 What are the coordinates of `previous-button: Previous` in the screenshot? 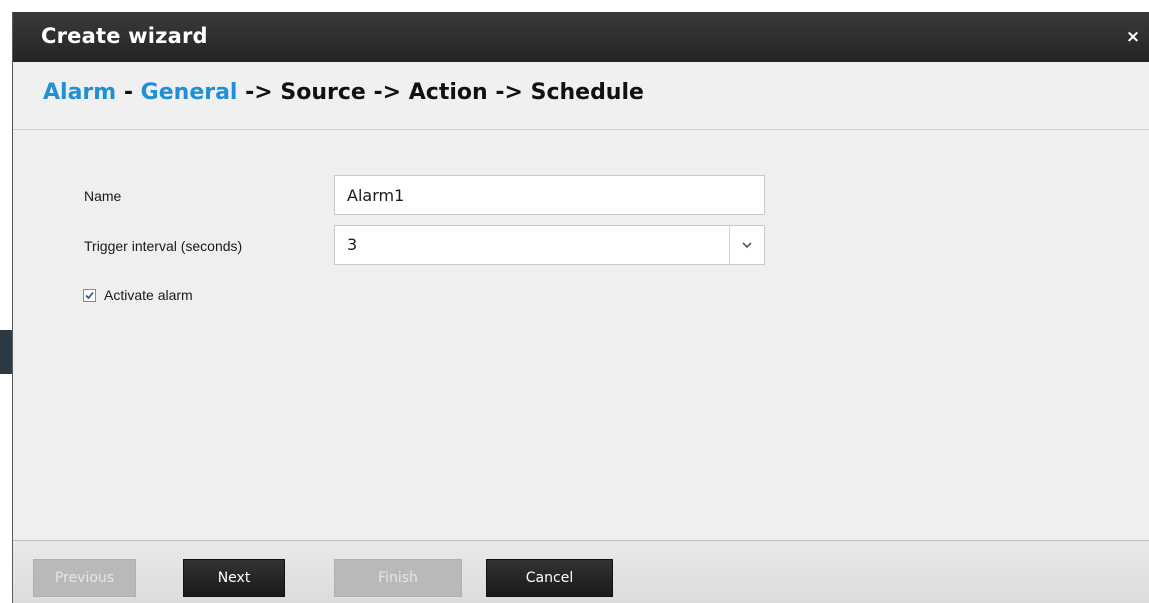 It's located at (84, 578).